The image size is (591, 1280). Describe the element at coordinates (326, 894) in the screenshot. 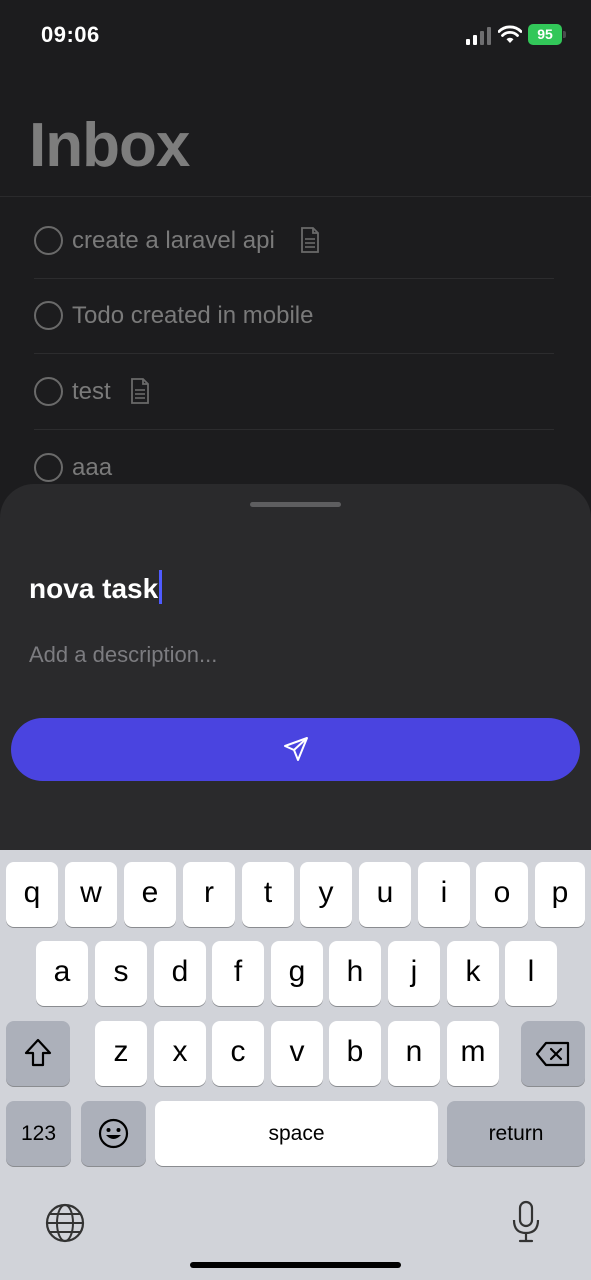

I see `key-y: y` at that location.